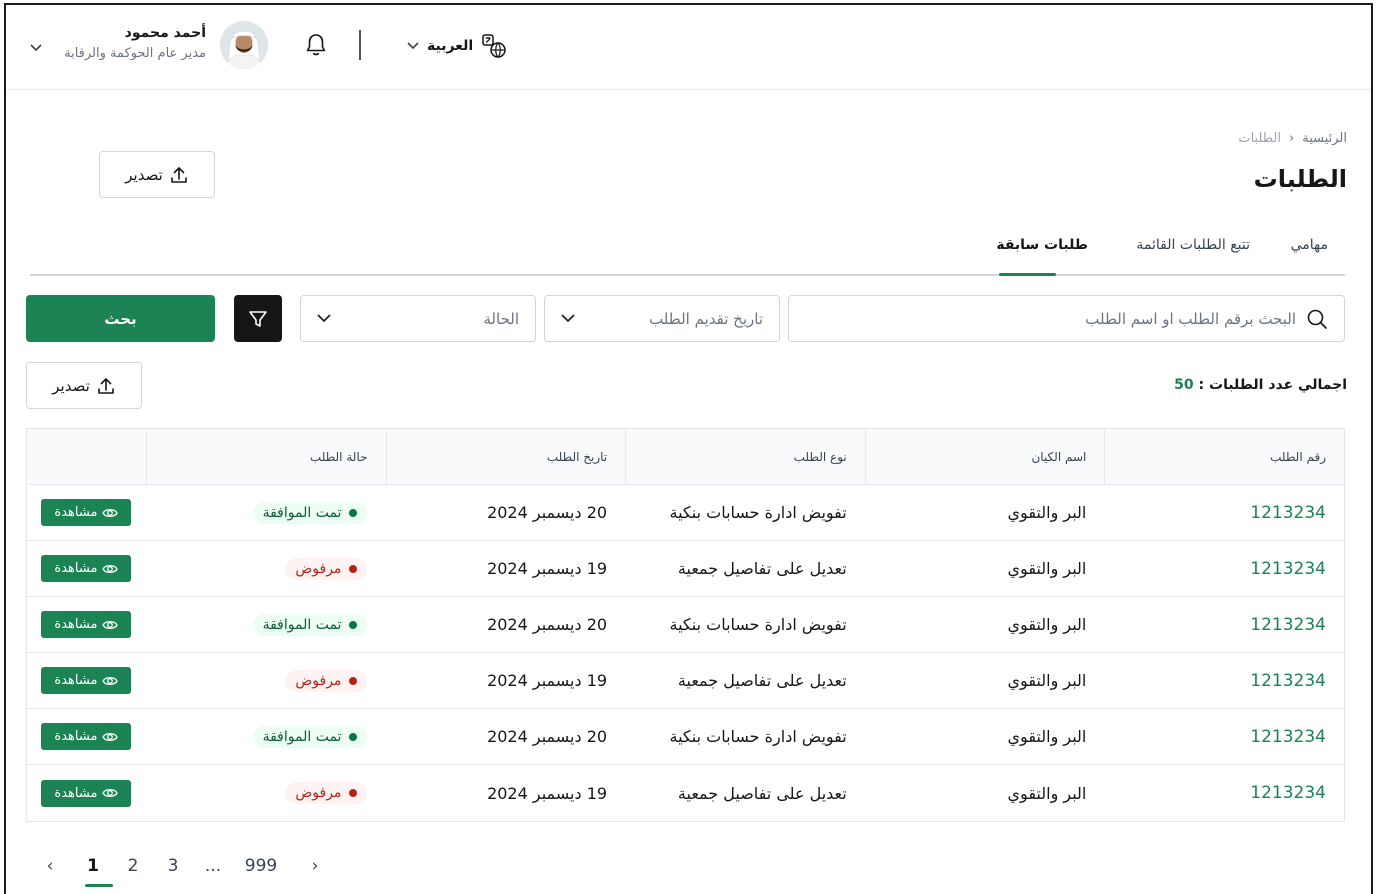  What do you see at coordinates (99, 885) in the screenshot?
I see `pagination-active-indicator` at bounding box center [99, 885].